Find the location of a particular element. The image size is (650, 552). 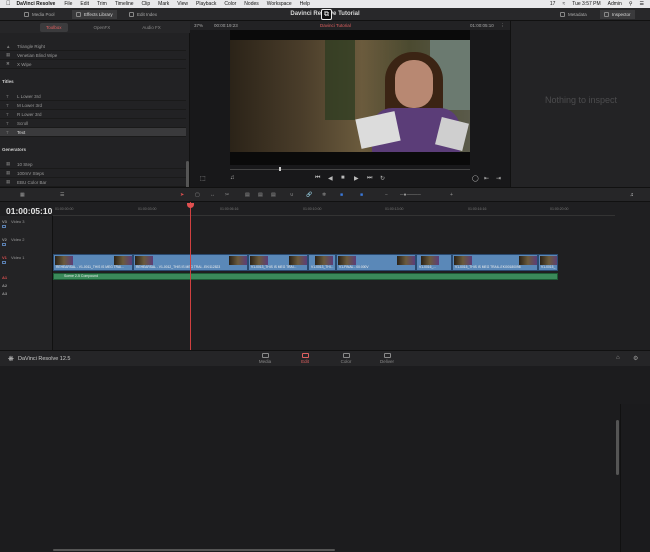

list-item: ▦ Venetian Blind Wipe is located at coordinates (93, 55).